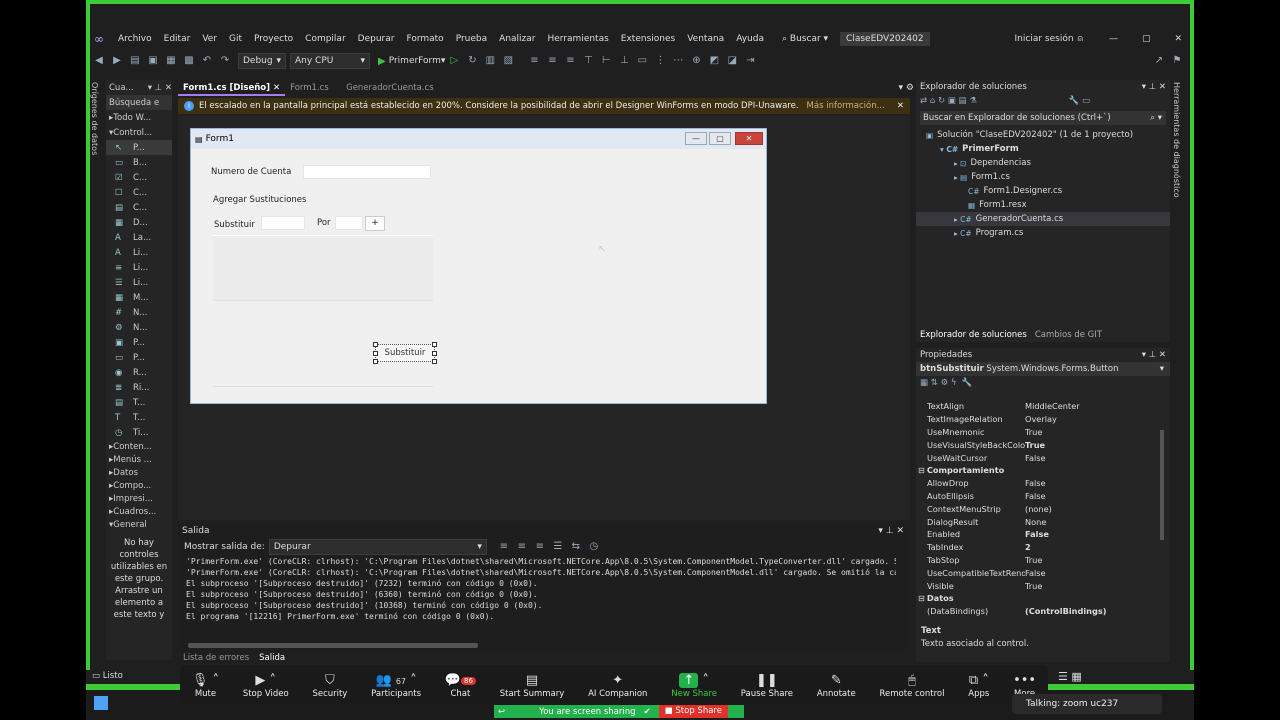 The width and height of the screenshot is (1280, 720). I want to click on solution-tree-item: ▦ Form1.resx, so click(1043, 205).